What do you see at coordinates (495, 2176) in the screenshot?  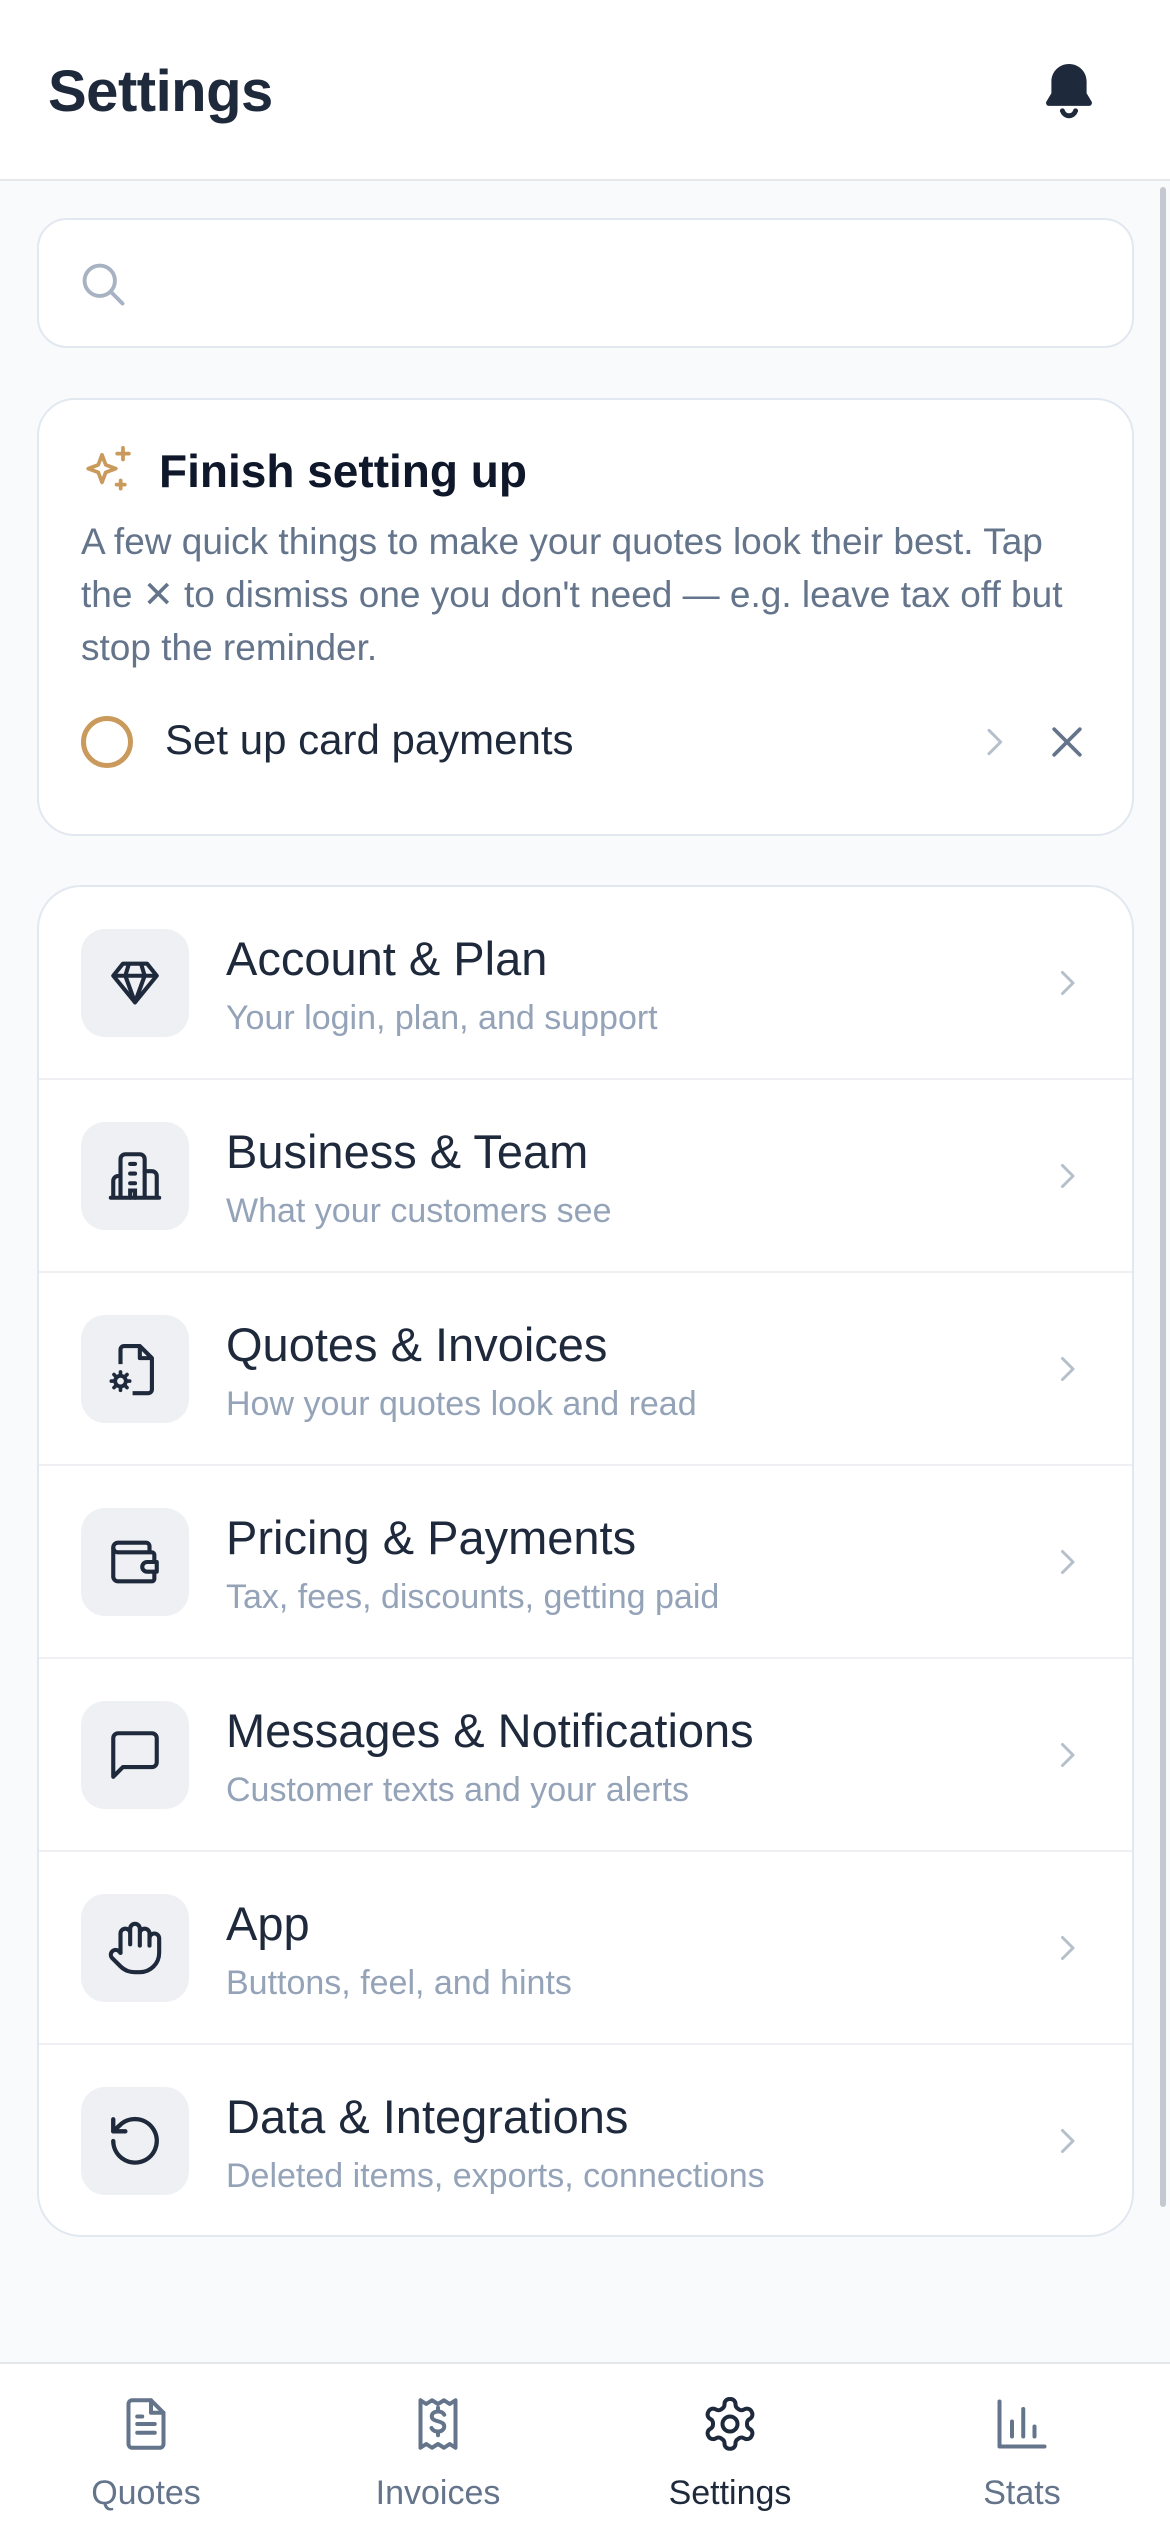 I see `item-subtitle: Deleted items, exports, connections` at bounding box center [495, 2176].